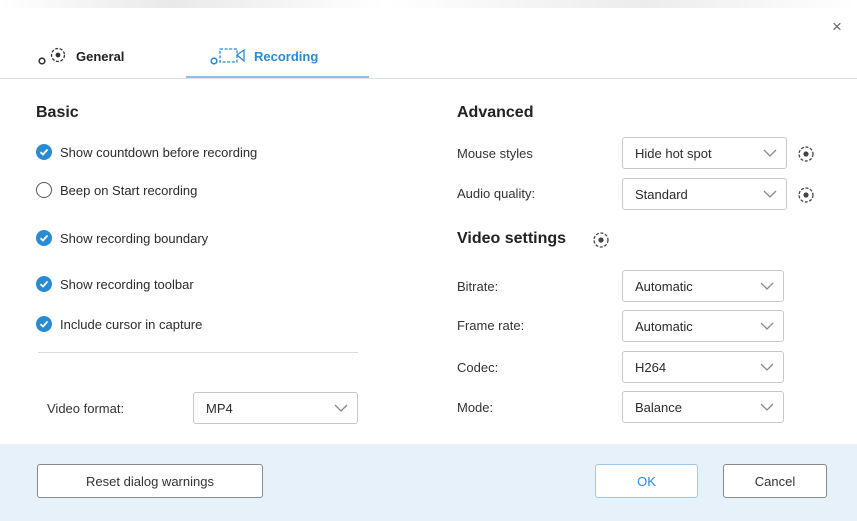  Describe the element at coordinates (86, 408) in the screenshot. I see `video-format-label: Video format:` at that location.